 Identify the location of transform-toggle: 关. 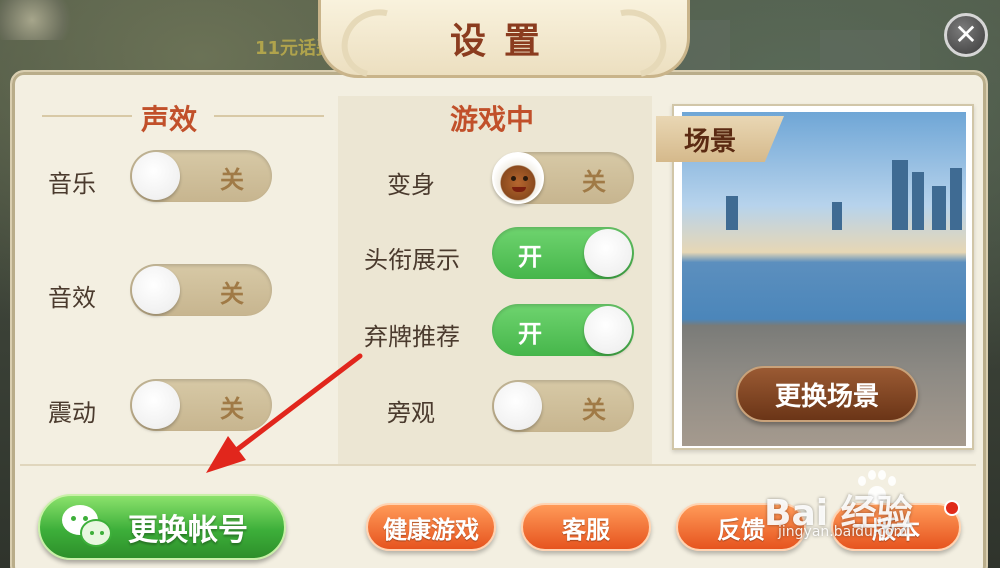
(563, 178).